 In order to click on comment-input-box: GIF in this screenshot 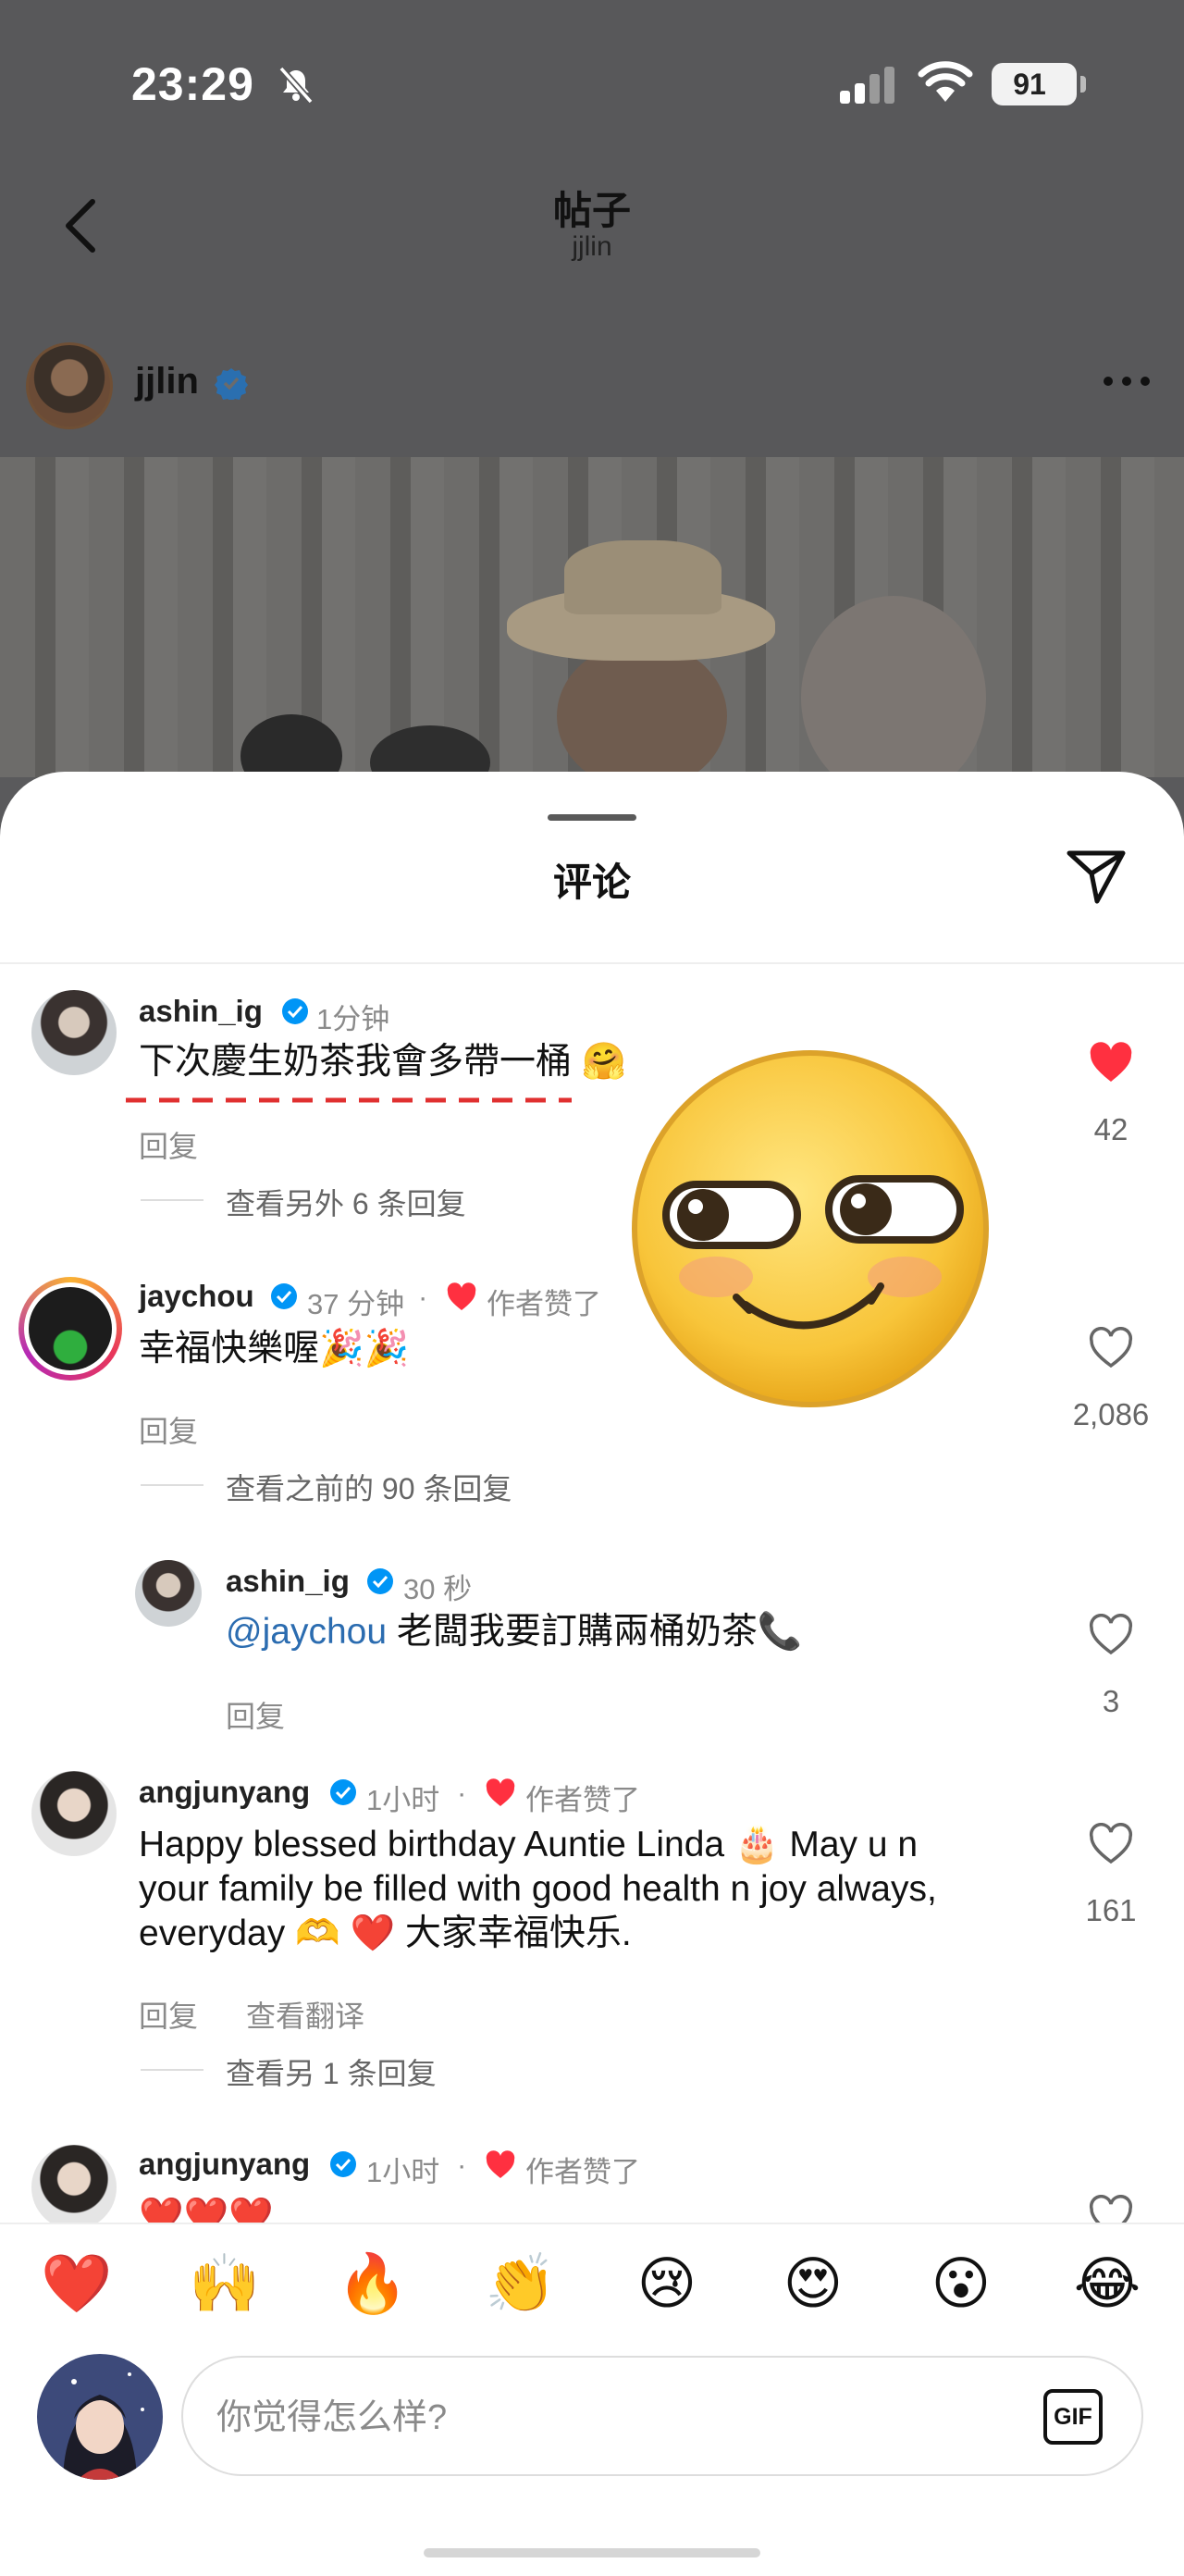, I will do `click(662, 2416)`.